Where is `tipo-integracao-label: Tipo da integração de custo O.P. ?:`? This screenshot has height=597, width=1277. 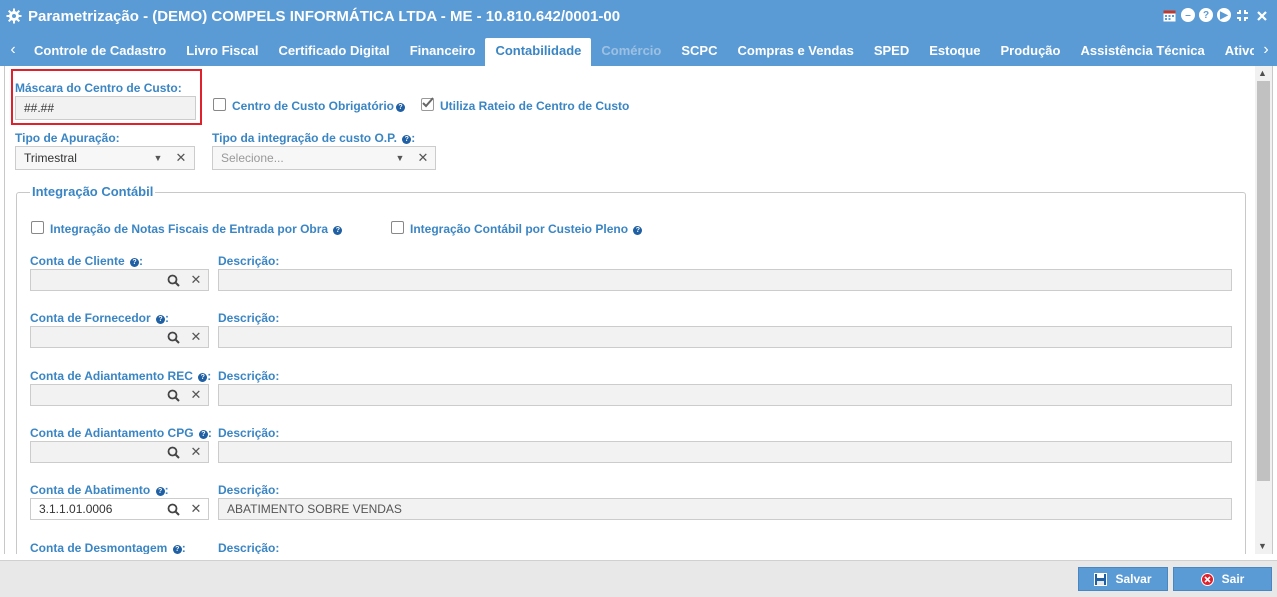
tipo-integracao-label: Tipo da integração de custo O.P. ?: is located at coordinates (314, 138).